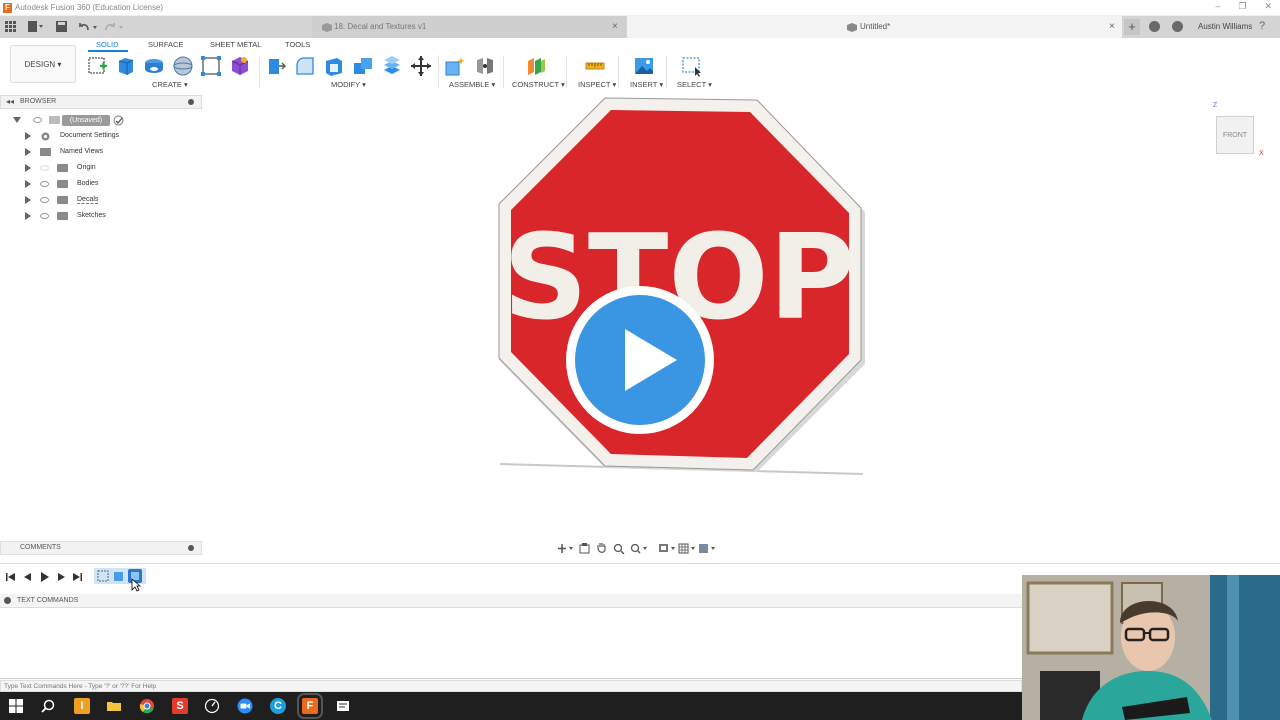 This screenshot has width=1280, height=720. What do you see at coordinates (180, 706) in the screenshot?
I see `sketchup-app-icon: S` at bounding box center [180, 706].